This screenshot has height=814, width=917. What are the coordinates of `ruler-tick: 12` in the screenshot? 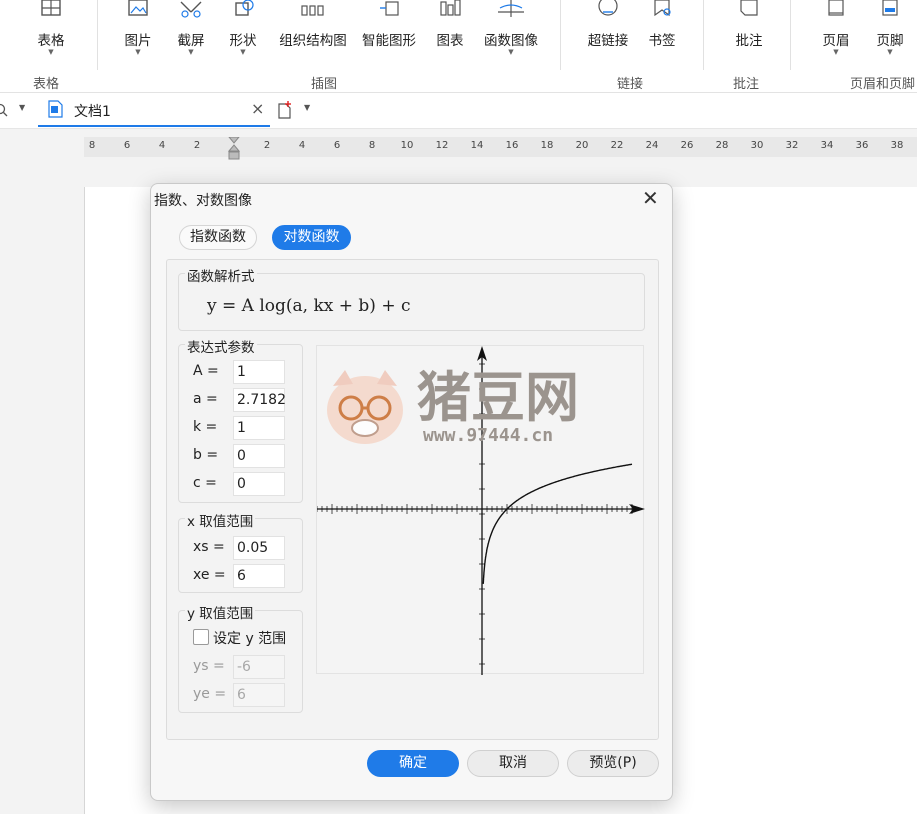 It's located at (442, 145).